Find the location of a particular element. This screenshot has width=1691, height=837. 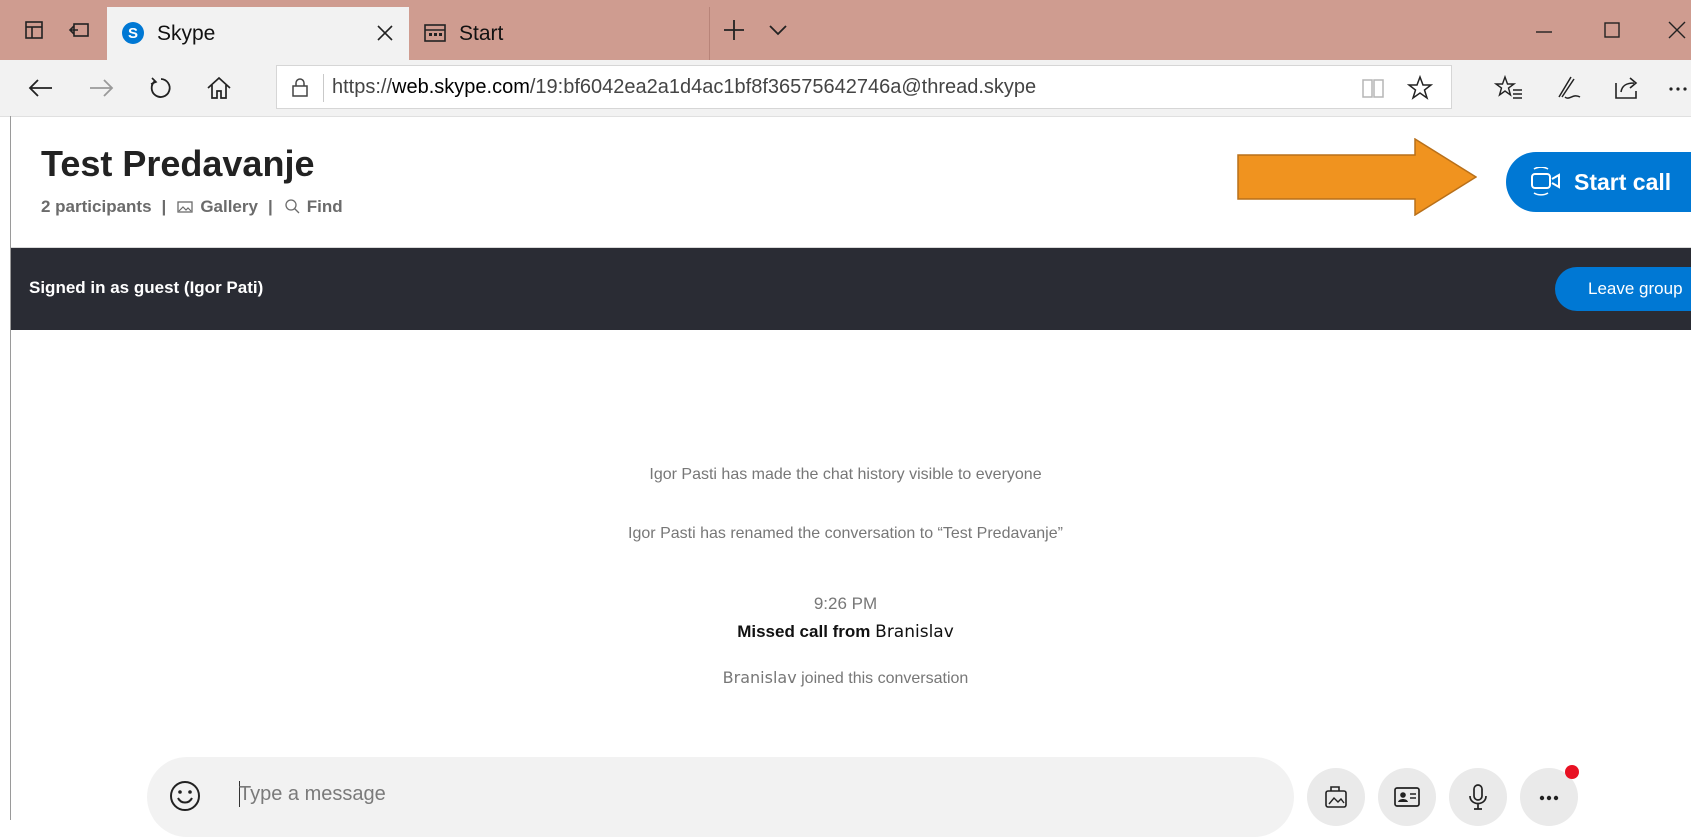

image-file-icon is located at coordinates (1336, 797).